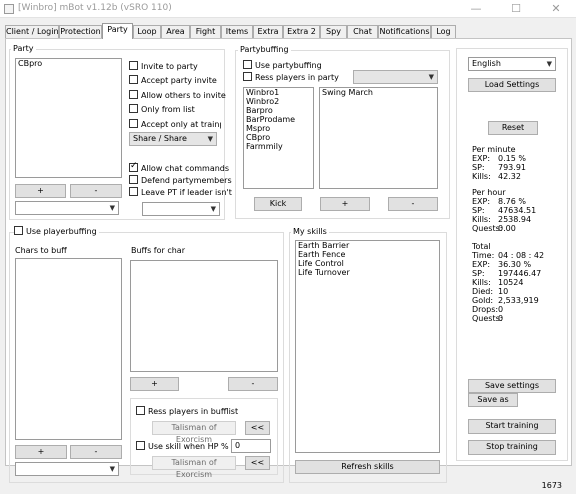  What do you see at coordinates (40, 191) in the screenshot?
I see `add-party-member-button: +` at bounding box center [40, 191].